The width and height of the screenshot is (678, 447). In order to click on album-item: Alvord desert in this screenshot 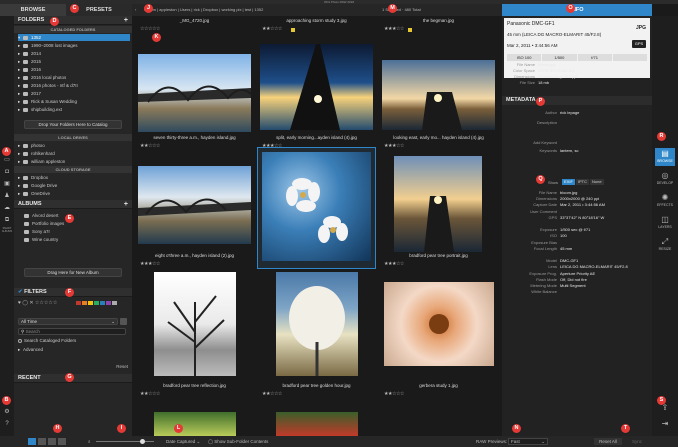, I will do `click(80, 215)`.